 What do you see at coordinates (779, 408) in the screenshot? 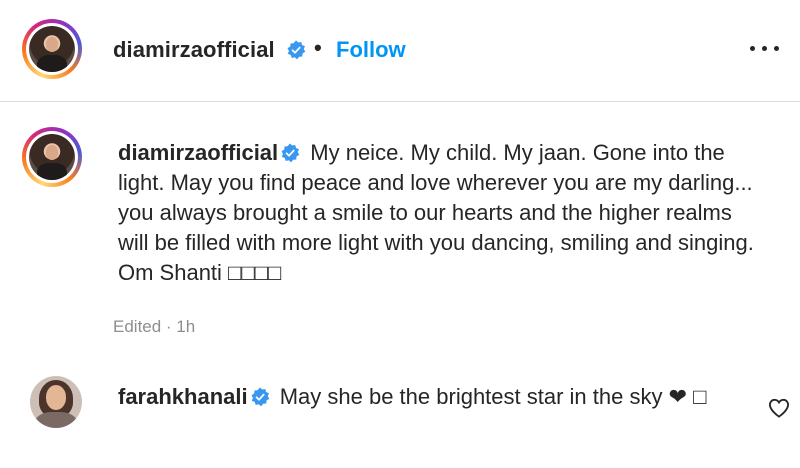
I see `heart-outline-icon` at bounding box center [779, 408].